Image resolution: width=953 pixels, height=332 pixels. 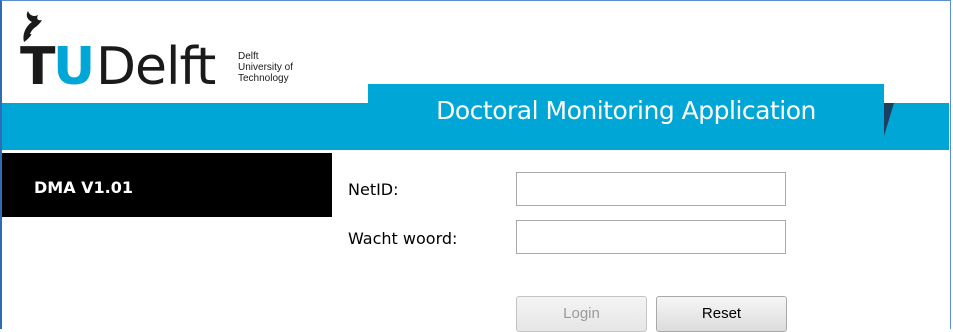 What do you see at coordinates (263, 78) in the screenshot?
I see `logo-subtitle-line: Technology` at bounding box center [263, 78].